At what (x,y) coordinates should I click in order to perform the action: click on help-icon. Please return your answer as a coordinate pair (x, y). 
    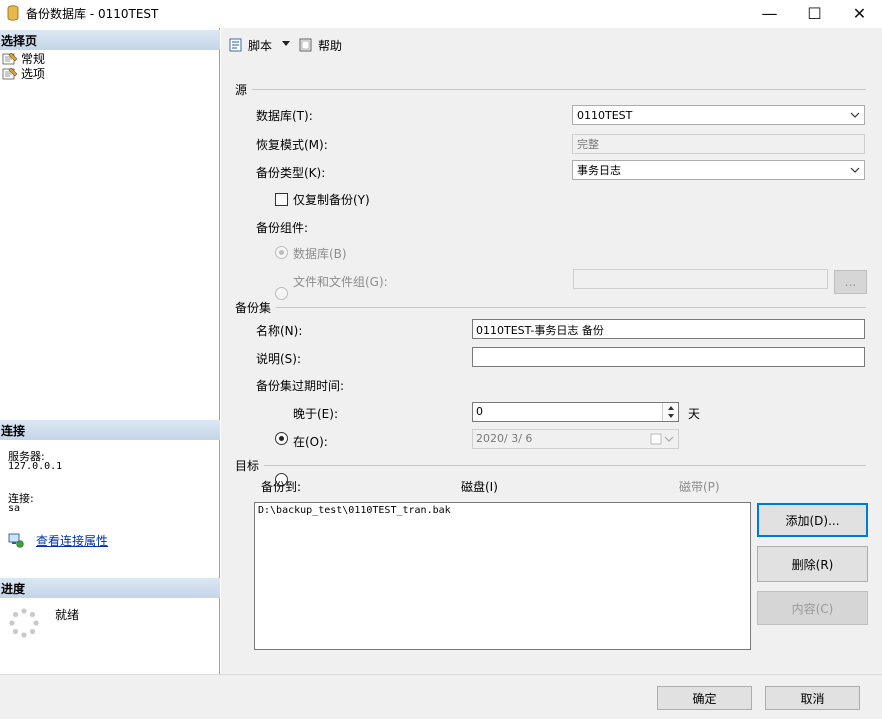
    Looking at the image, I should click on (305, 45).